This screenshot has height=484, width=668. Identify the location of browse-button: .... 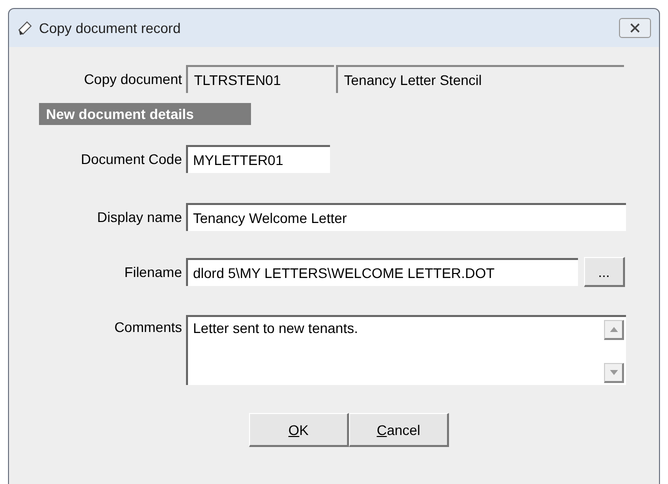
(604, 272).